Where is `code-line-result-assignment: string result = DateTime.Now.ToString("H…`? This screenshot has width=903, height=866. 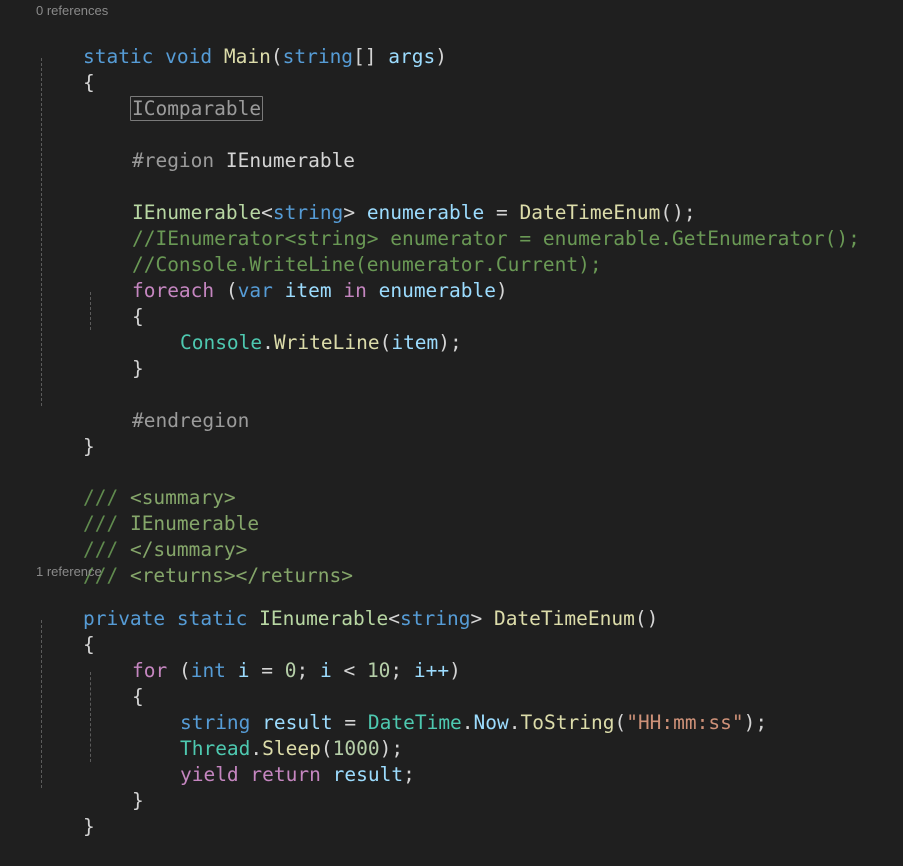
code-line-result-assignment: string result = DateTime.Now.ToString("H… is located at coordinates (450, 709).